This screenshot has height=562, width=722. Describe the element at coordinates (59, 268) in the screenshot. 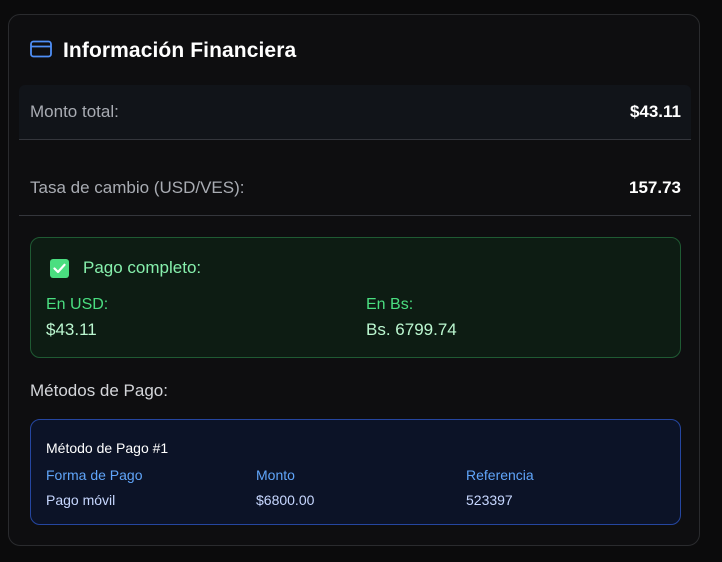

I see `checkbox-checked-icon` at that location.